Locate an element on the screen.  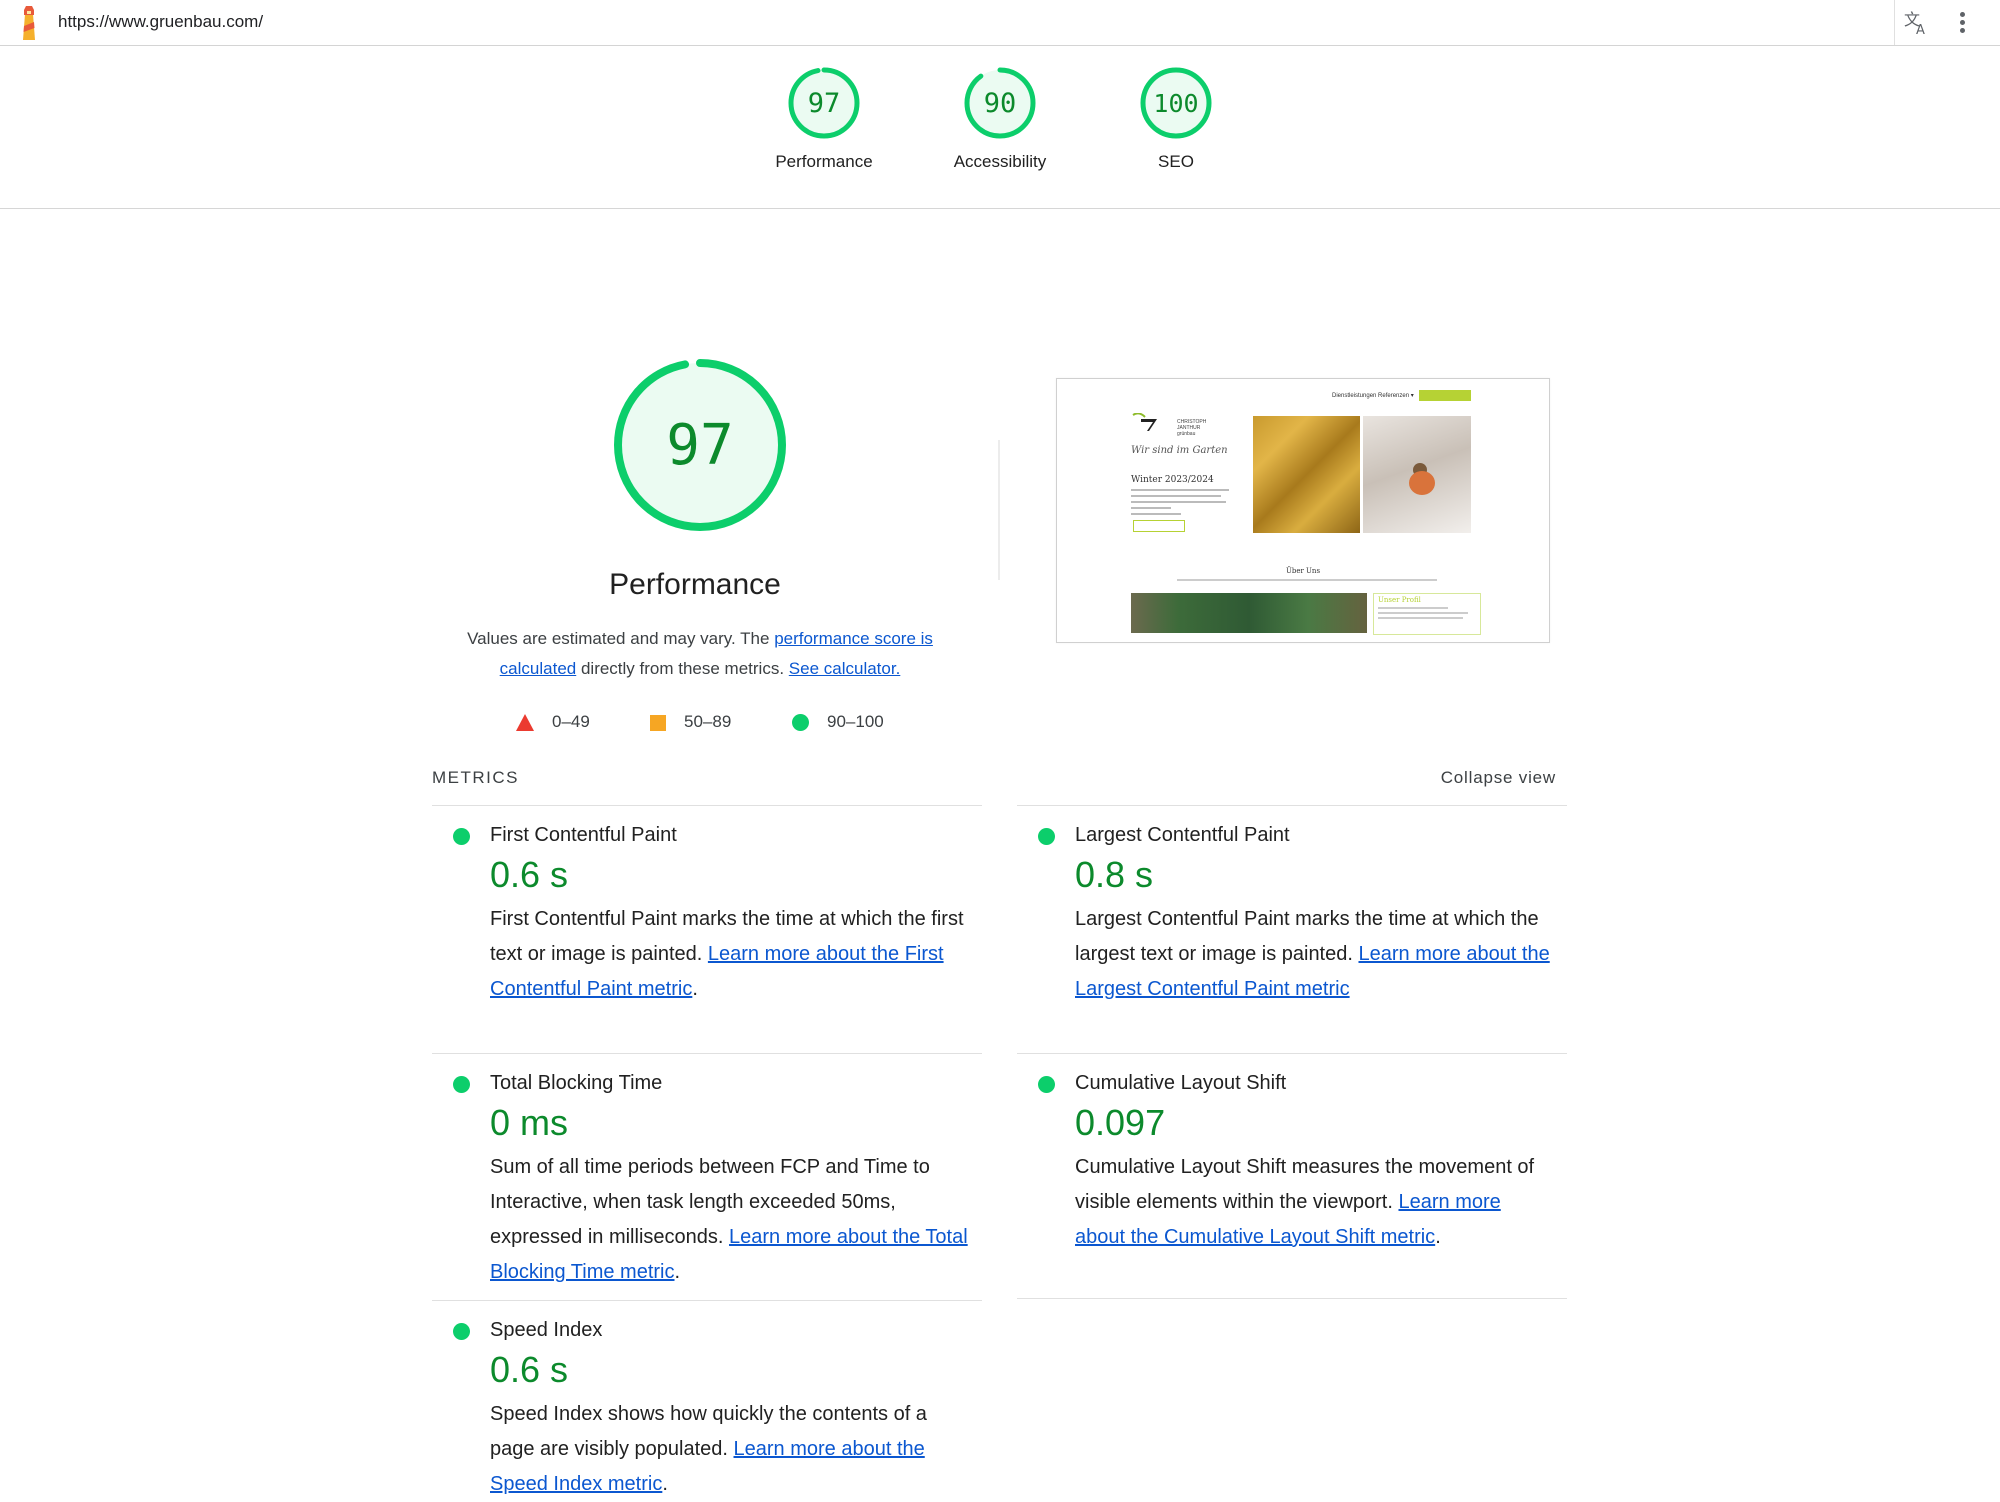
metric-divider is located at coordinates (1292, 1298).